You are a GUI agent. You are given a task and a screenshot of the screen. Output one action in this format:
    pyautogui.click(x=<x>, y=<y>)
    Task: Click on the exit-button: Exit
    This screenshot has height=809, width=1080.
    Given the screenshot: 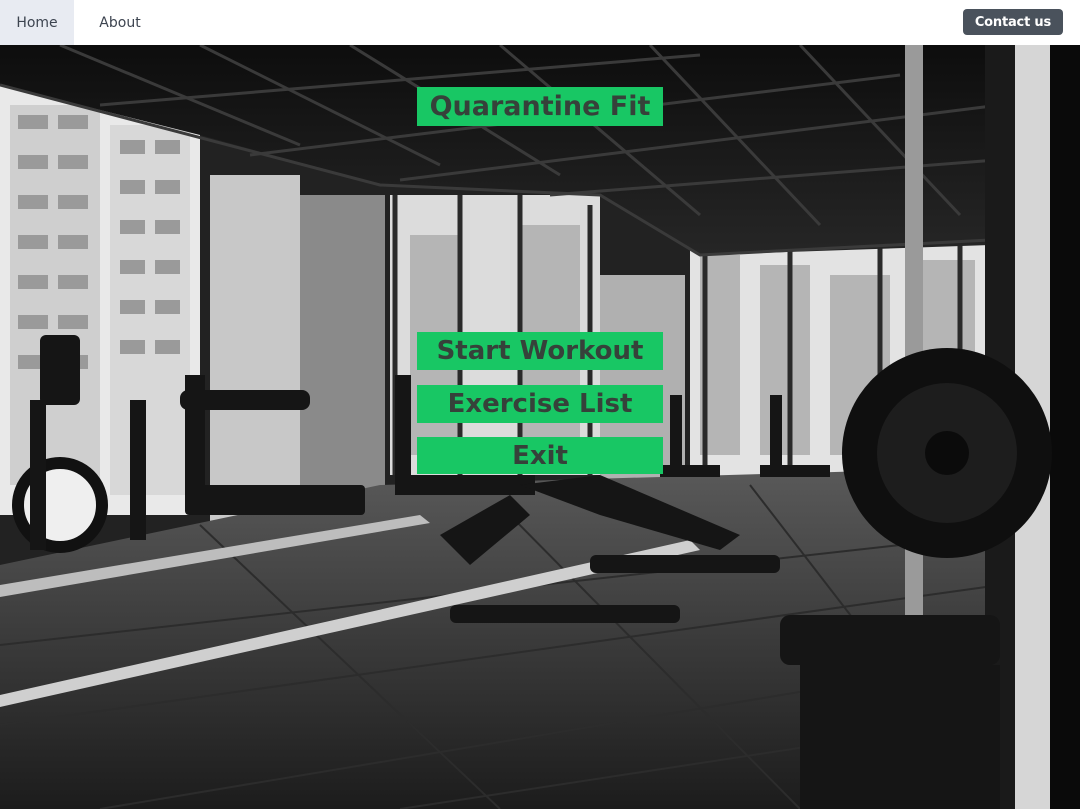 What is the action you would take?
    pyautogui.click(x=540, y=455)
    